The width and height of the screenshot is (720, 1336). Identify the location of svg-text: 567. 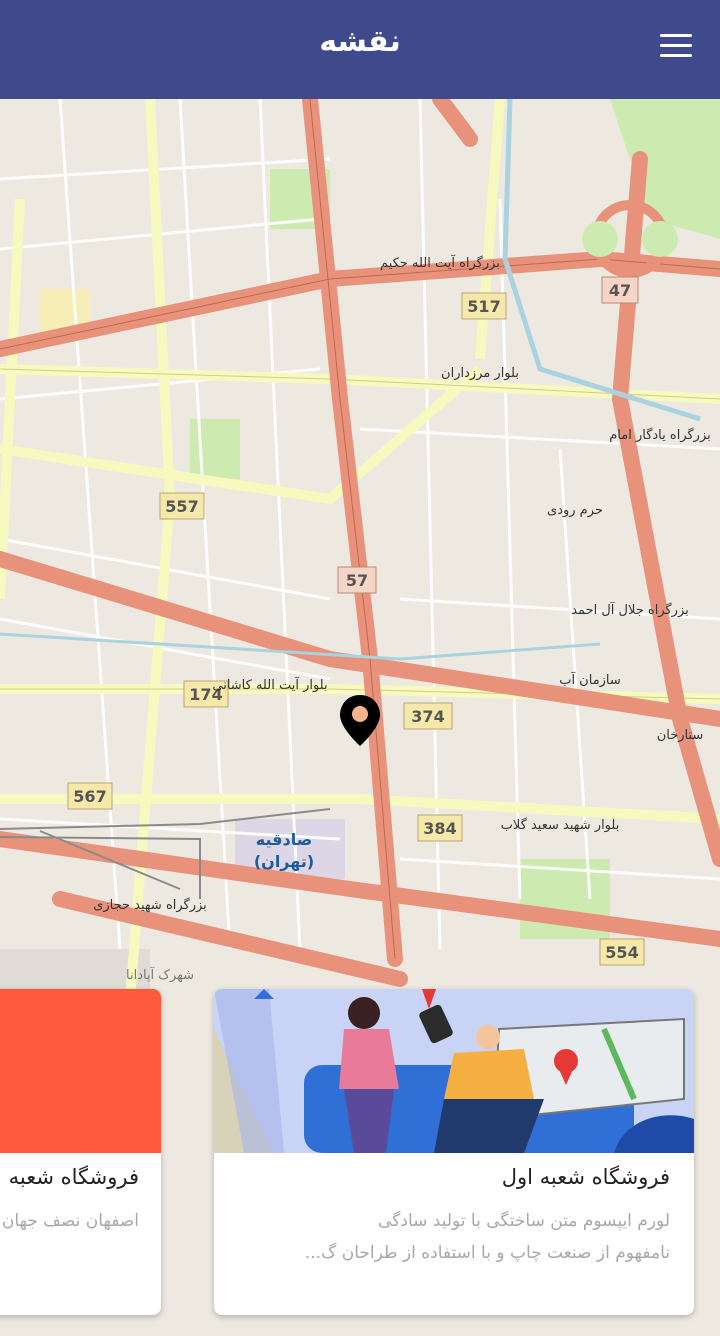
(89, 796).